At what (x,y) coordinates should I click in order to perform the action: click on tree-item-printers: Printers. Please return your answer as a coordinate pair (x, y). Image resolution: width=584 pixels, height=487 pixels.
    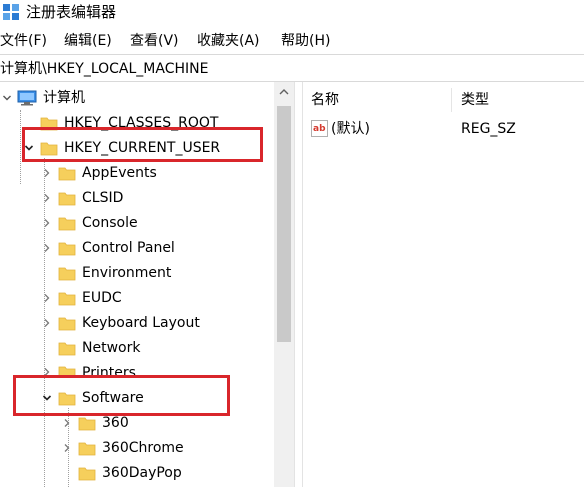
    Looking at the image, I should click on (88, 368).